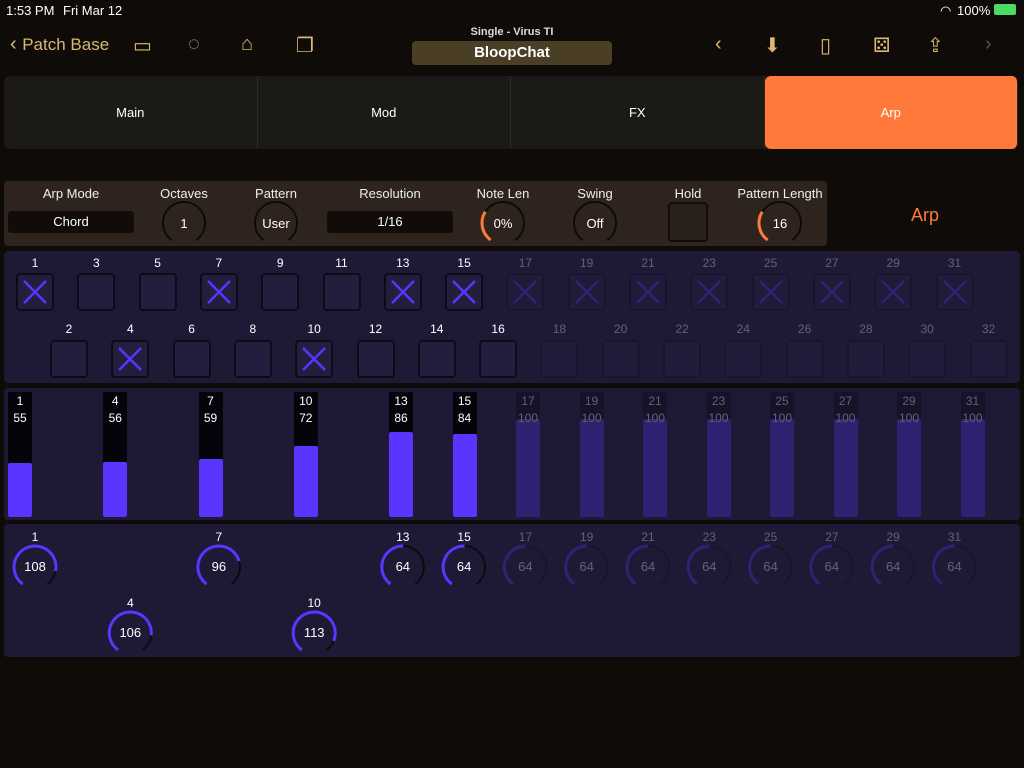  Describe the element at coordinates (276, 224) in the screenshot. I see `pattern-knob: User` at that location.